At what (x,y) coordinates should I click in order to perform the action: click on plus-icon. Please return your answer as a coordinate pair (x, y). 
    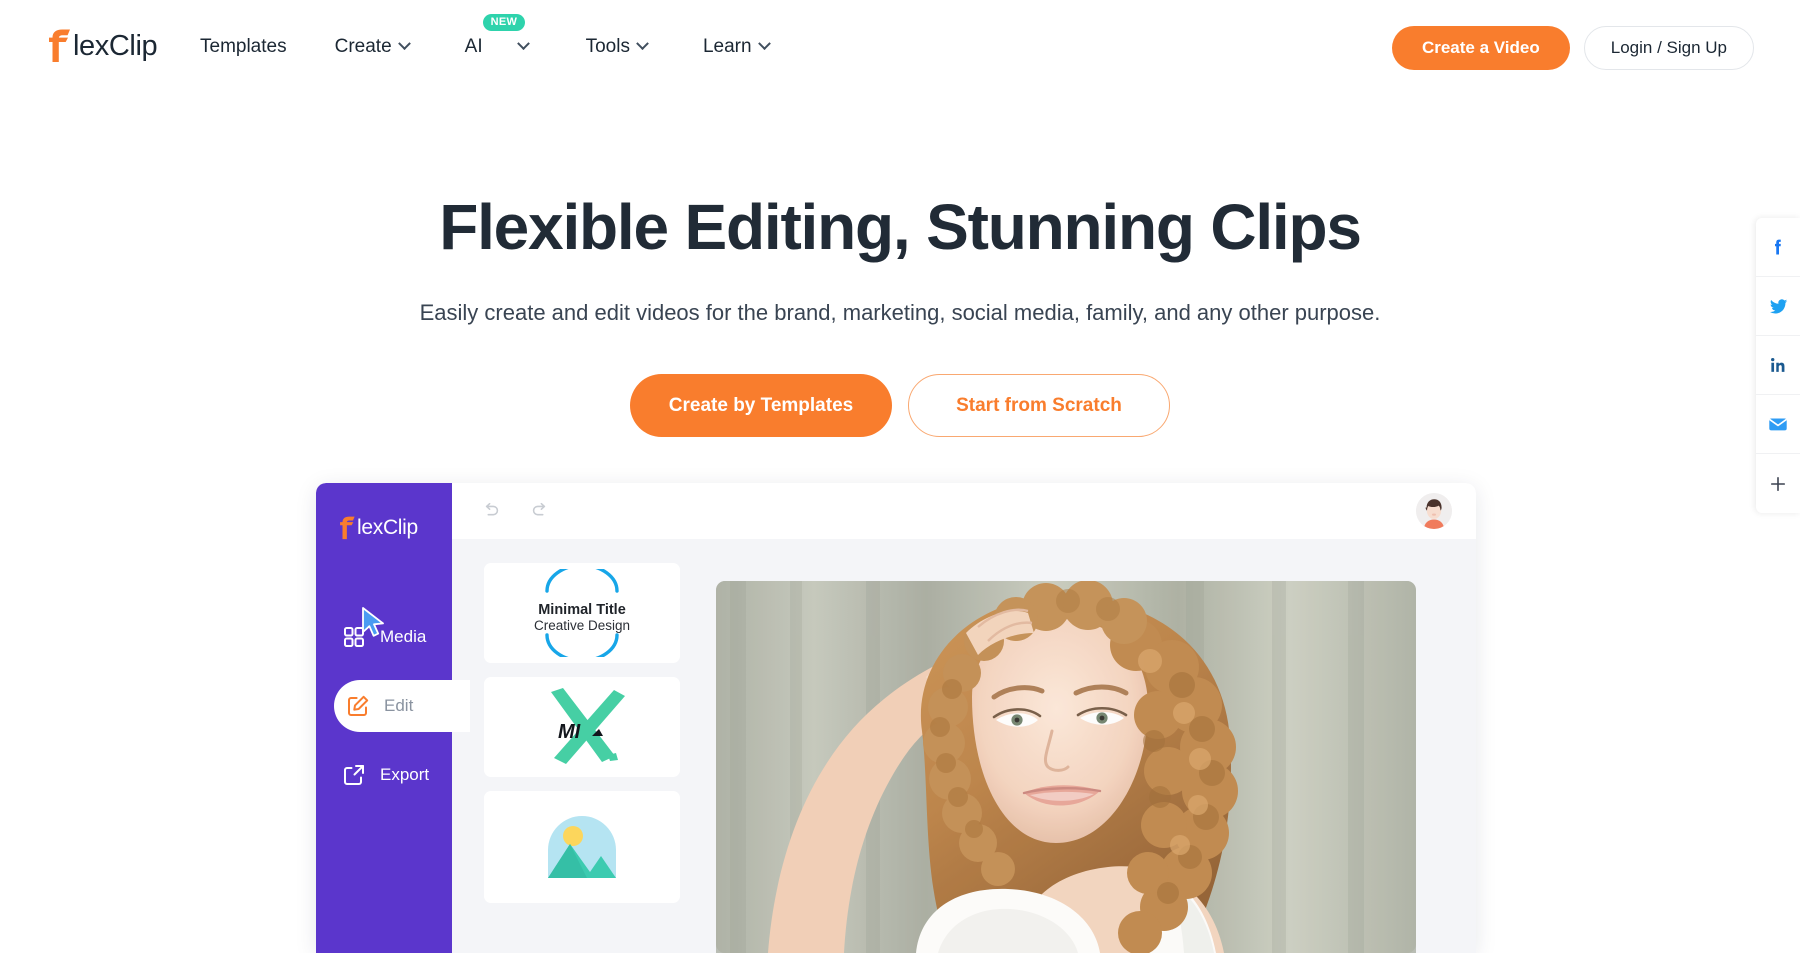
    Looking at the image, I should click on (1778, 483).